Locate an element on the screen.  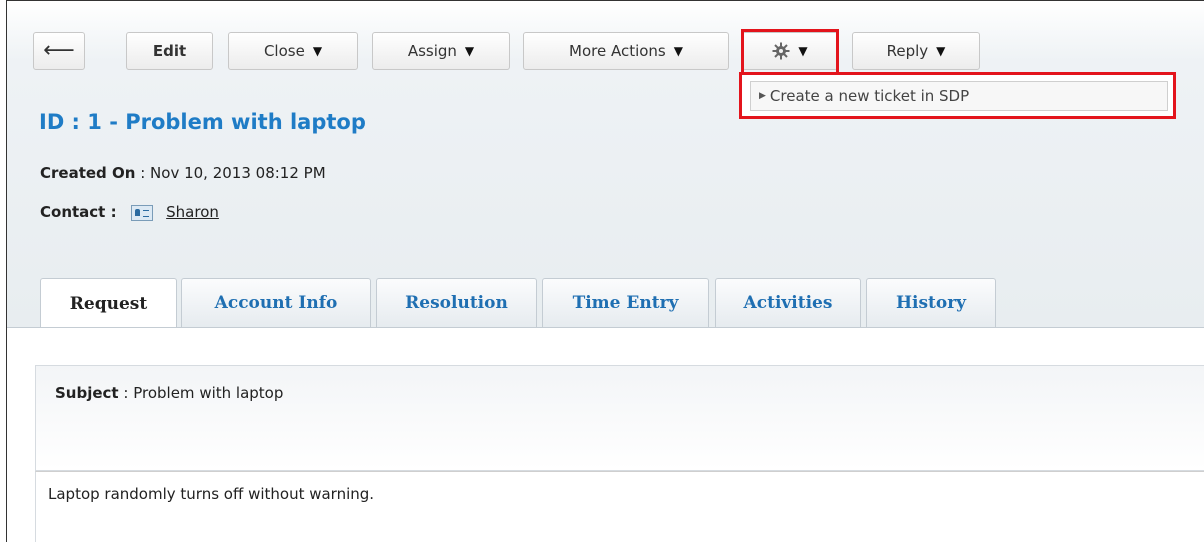
menu-item-create-ticket-sdp: ▶ Create a new ticket in SDP is located at coordinates (959, 96).